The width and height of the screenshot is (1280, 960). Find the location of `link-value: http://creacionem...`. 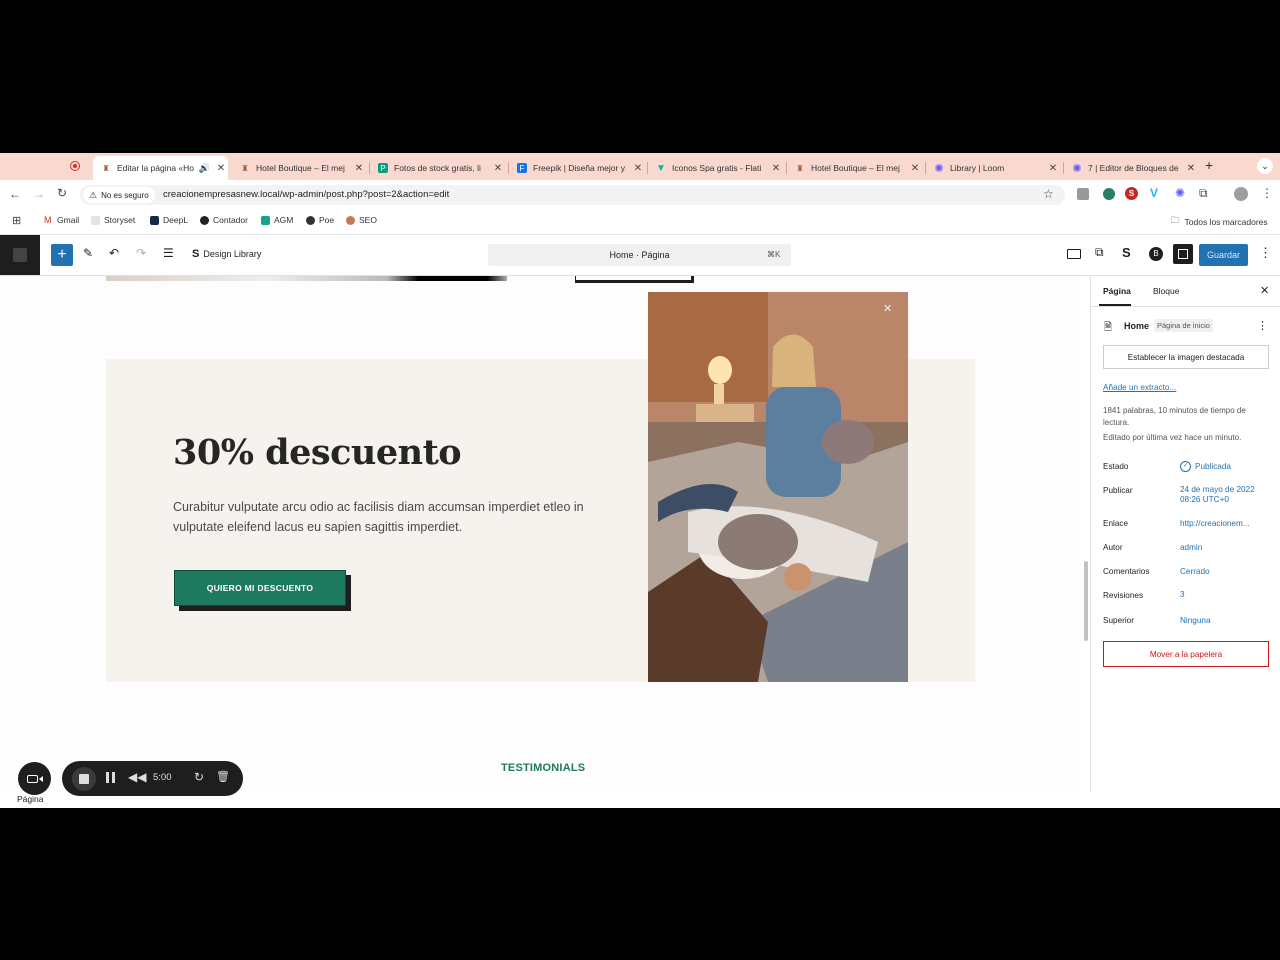

link-value: http://creacionem... is located at coordinates (1215, 523).